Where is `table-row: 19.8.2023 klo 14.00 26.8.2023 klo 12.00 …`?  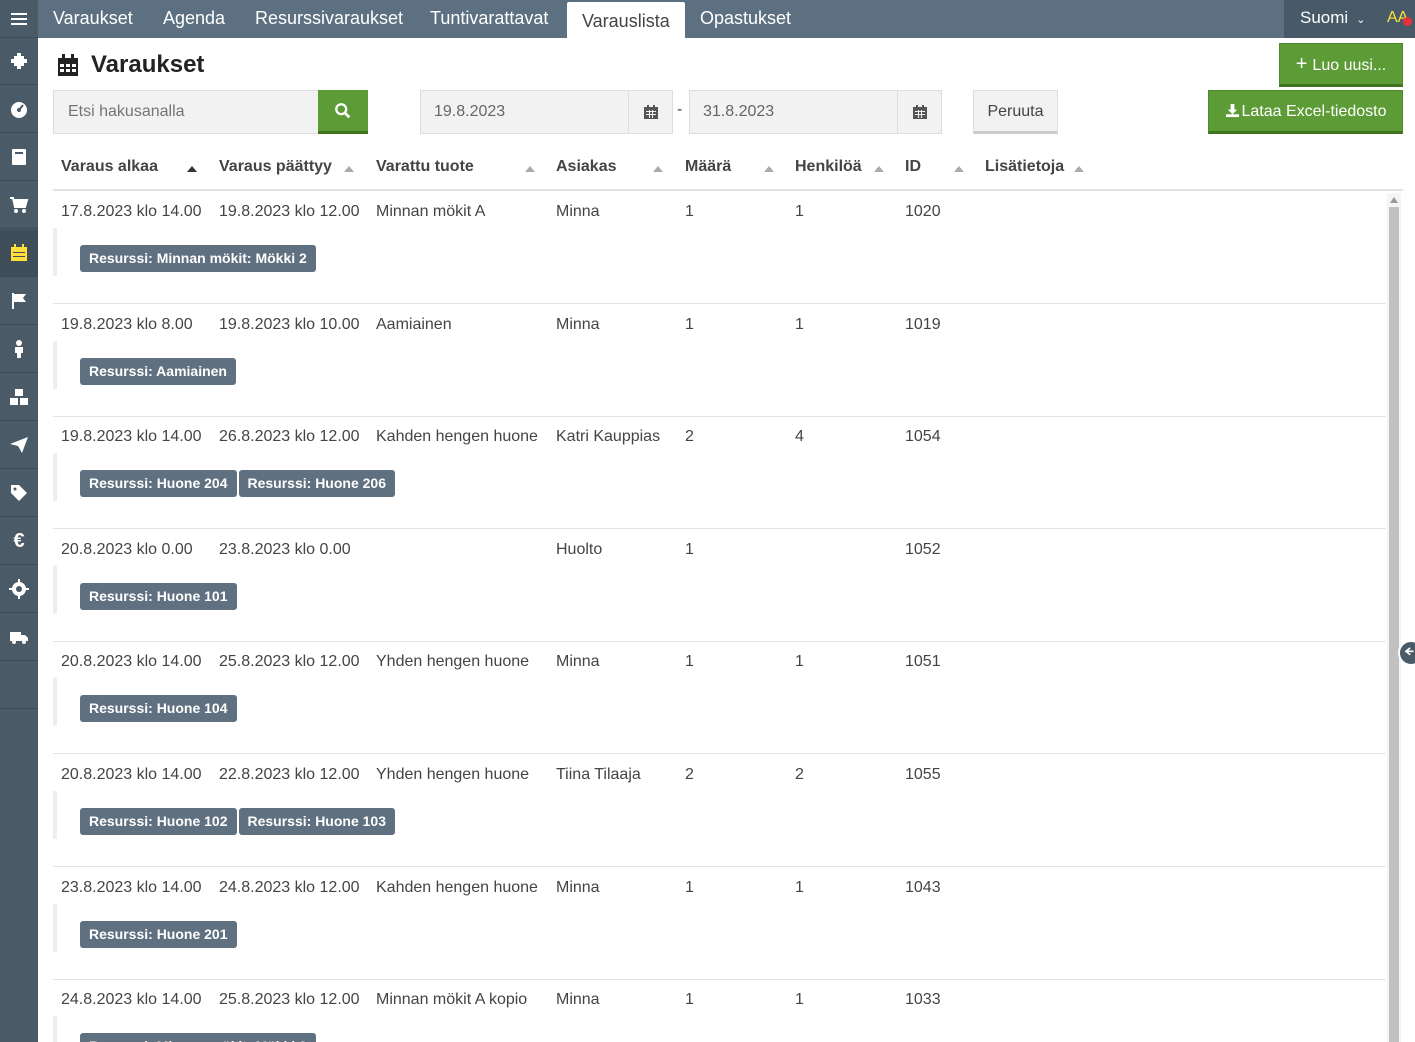 table-row: 19.8.2023 klo 14.00 26.8.2023 klo 12.00 … is located at coordinates (719, 472).